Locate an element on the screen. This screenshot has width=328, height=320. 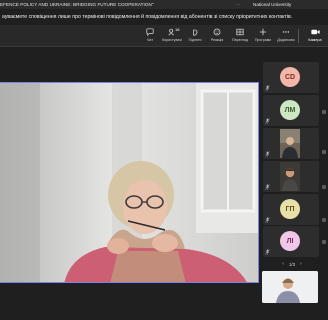
more-label: Додатково is located at coordinates (286, 40).